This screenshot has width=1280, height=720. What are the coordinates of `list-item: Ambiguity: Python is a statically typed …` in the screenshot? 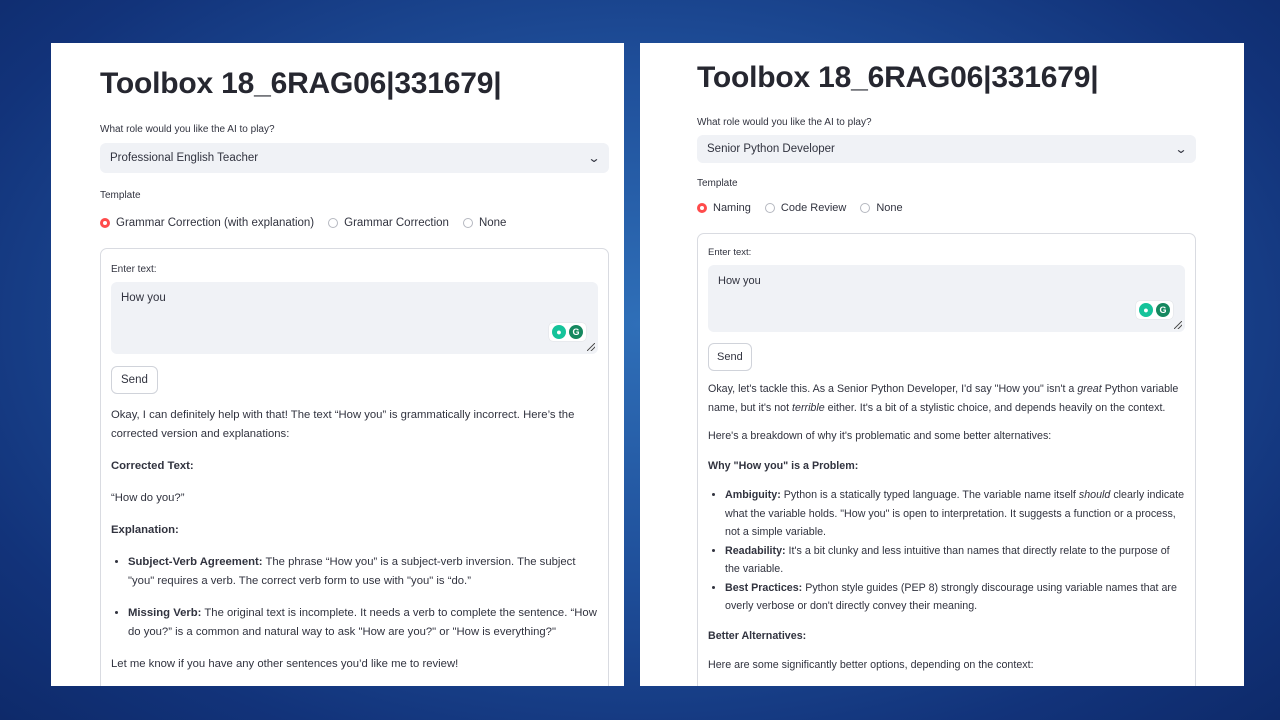 It's located at (955, 514).